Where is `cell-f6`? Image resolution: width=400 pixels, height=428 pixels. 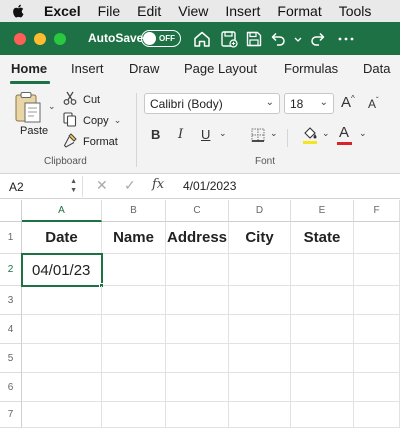
cell-f6 is located at coordinates (377, 387).